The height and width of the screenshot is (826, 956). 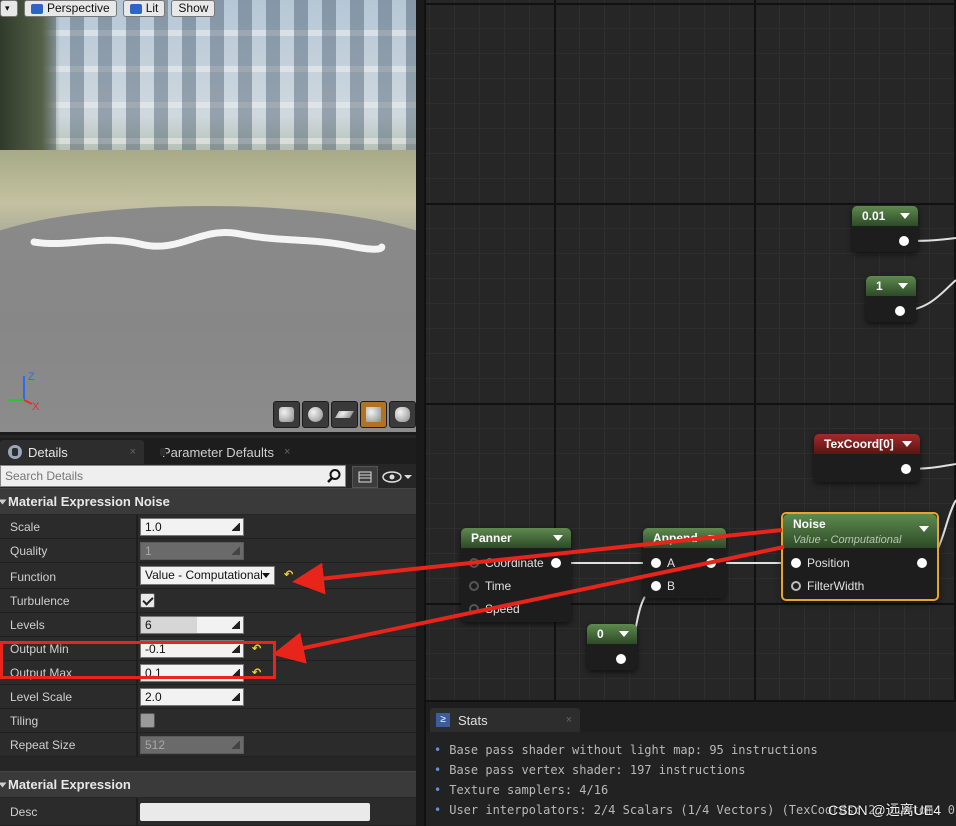 What do you see at coordinates (192, 697) in the screenshot?
I see `level-scale-input: 2.0` at bounding box center [192, 697].